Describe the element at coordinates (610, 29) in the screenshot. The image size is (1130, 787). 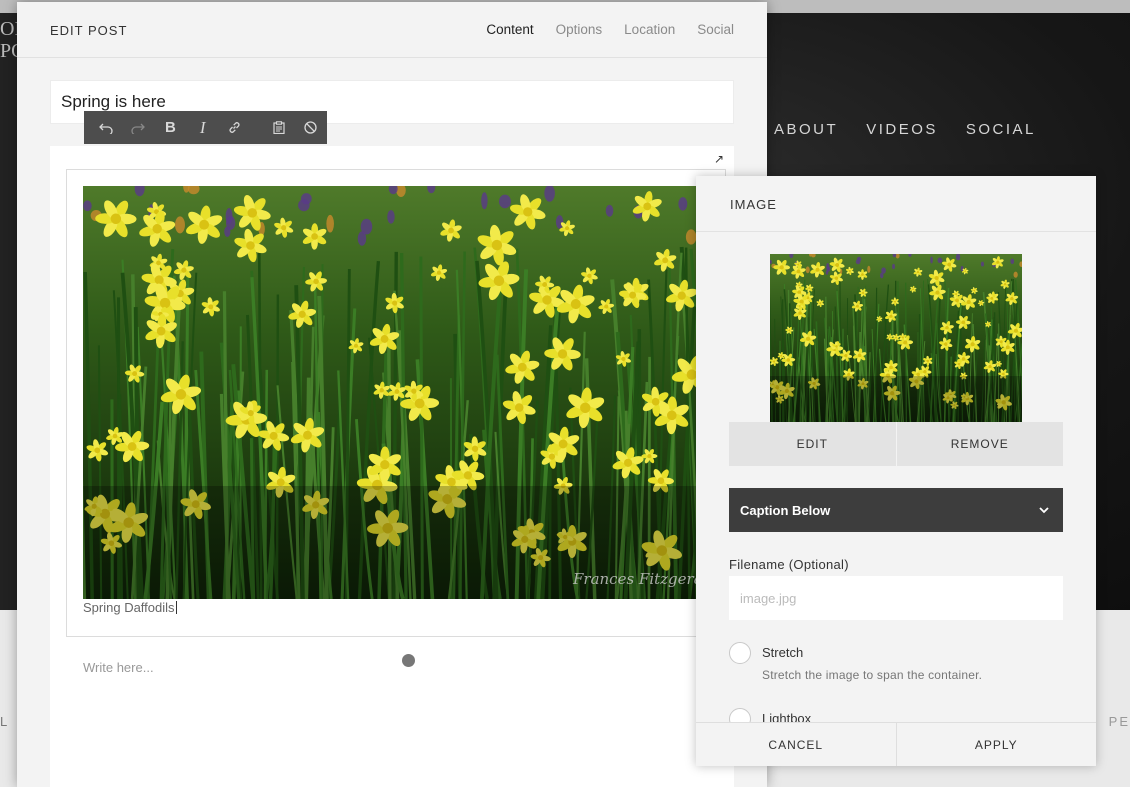
I see `modal-tabs: Content Options Location Social` at that location.